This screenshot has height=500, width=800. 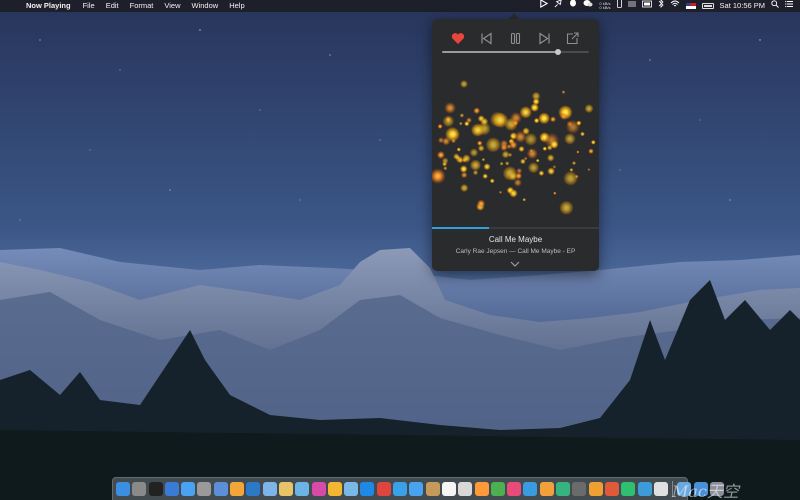 What do you see at coordinates (515, 142) in the screenshot?
I see `audio-visualizer` at bounding box center [515, 142].